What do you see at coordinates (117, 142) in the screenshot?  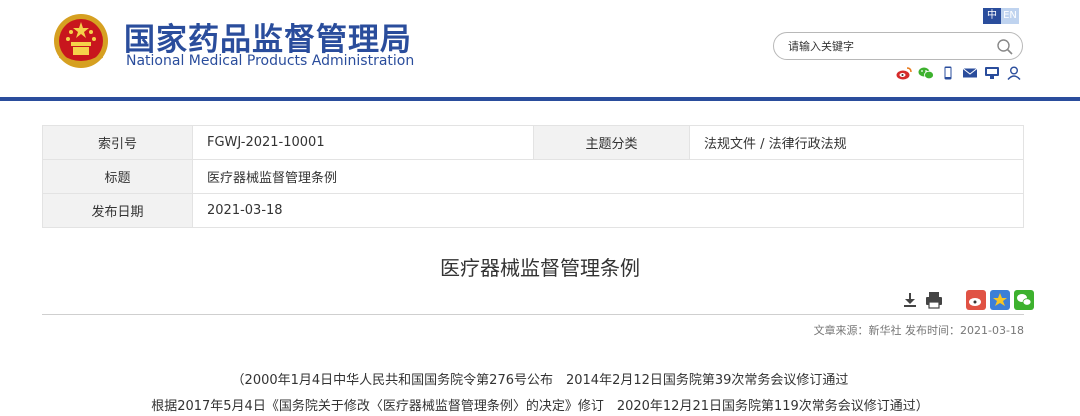 I see `index-label: 索引号` at bounding box center [117, 142].